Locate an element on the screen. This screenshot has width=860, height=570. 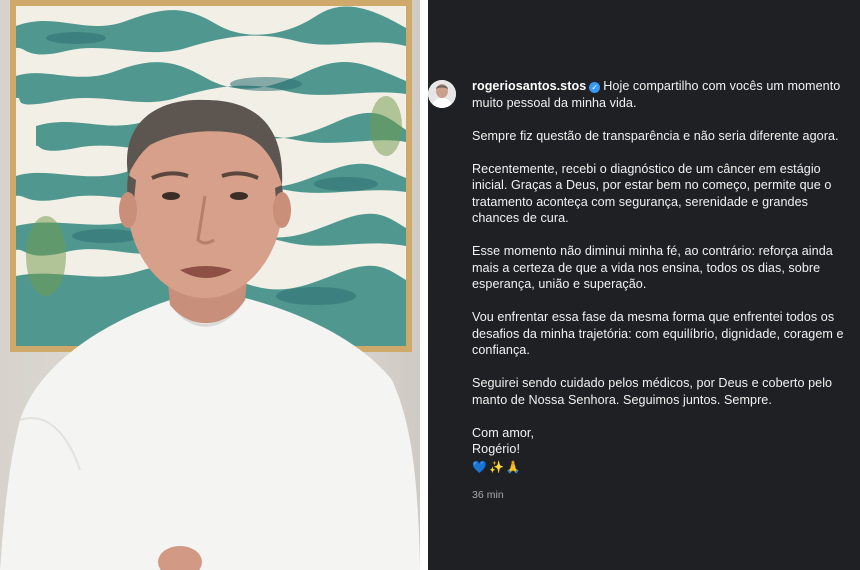
signoff-line-2: Rogério! is located at coordinates (496, 449).